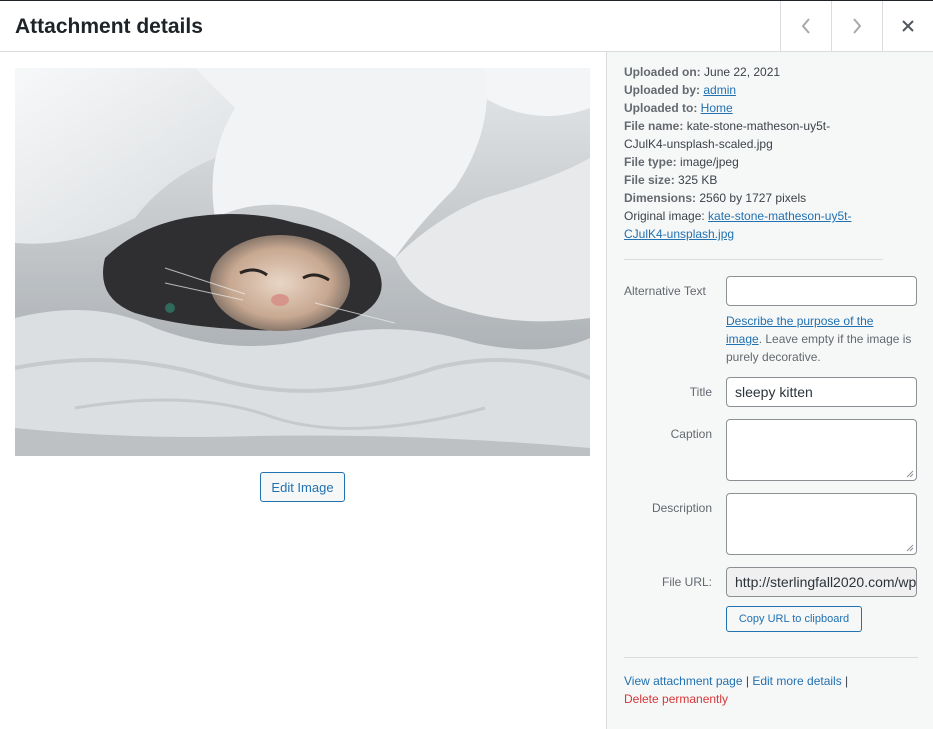 The width and height of the screenshot is (933, 729). What do you see at coordinates (661, 108) in the screenshot?
I see `uploaded-to-label: Uploaded to:` at bounding box center [661, 108].